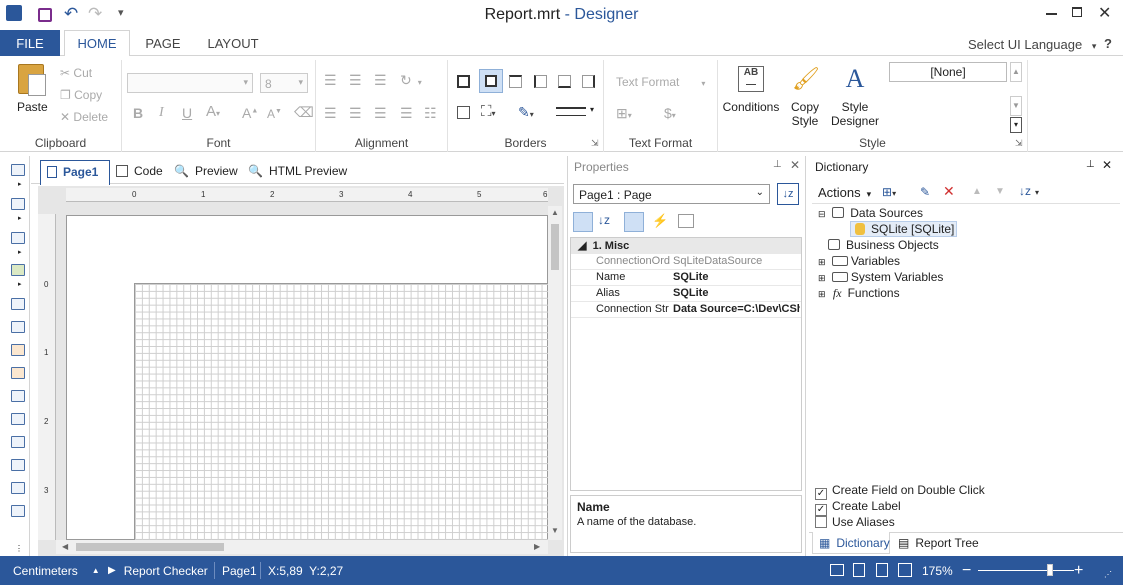  Describe the element at coordinates (1104, 13) in the screenshot. I see `close-icon: ✕` at that location.